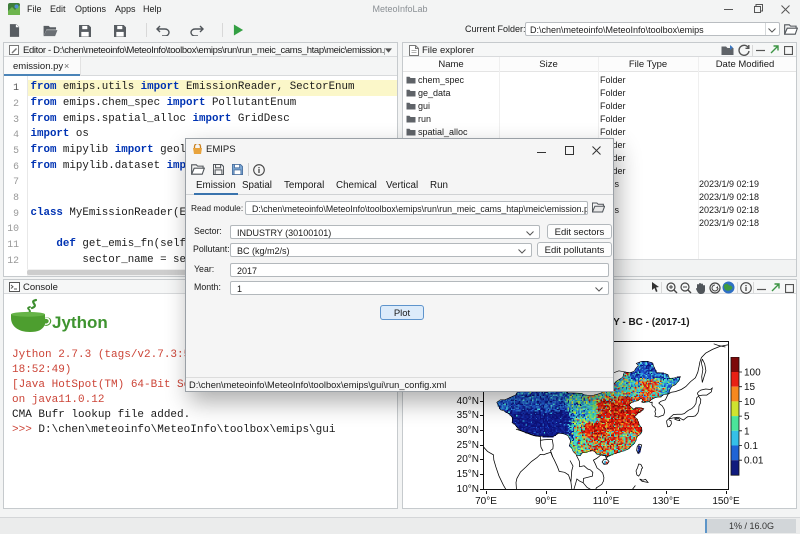 This screenshot has height=534, width=800. Describe the element at coordinates (80, 322) in the screenshot. I see `svg-text: Jython` at that location.